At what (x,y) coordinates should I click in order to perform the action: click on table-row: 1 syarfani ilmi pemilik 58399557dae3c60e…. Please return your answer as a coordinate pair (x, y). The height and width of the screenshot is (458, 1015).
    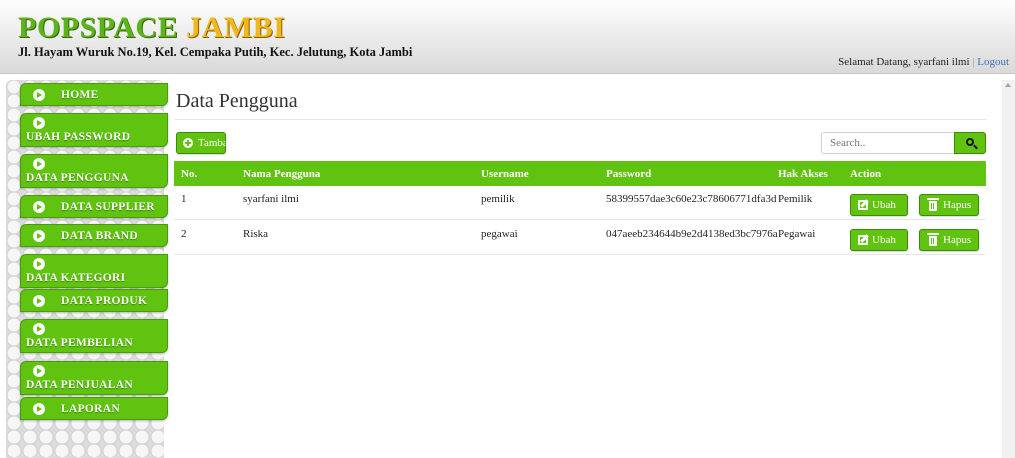
    Looking at the image, I should click on (580, 203).